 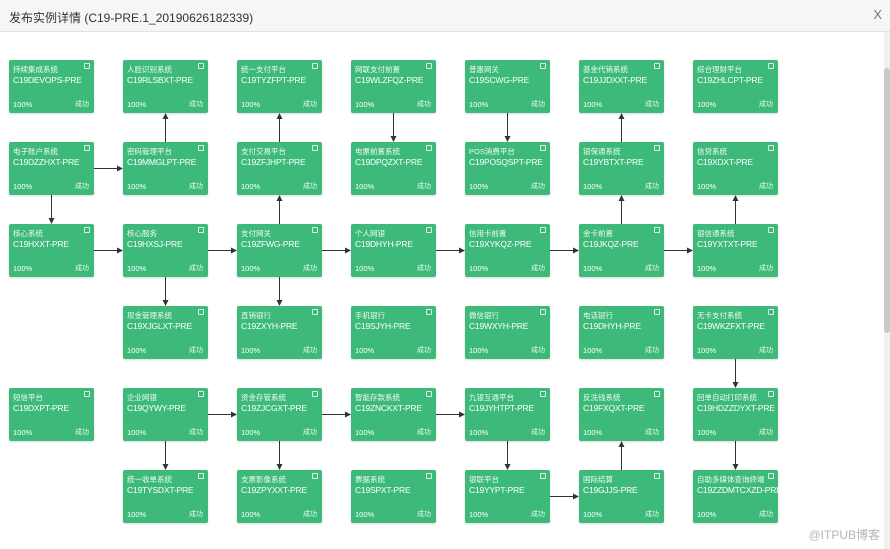 What do you see at coordinates (500, 244) in the screenshot?
I see `node-code: C19XYKQZ-PRE` at bounding box center [500, 244].